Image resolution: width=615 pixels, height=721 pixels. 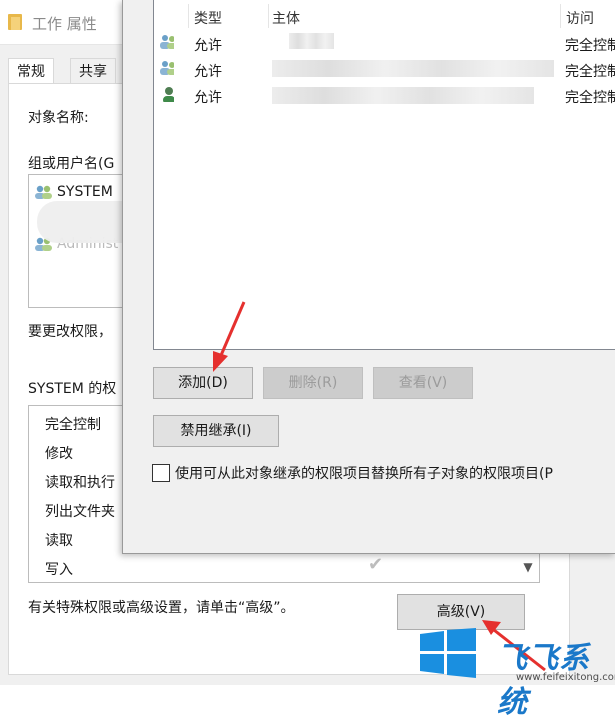 What do you see at coordinates (220, 361) in the screenshot?
I see `arrowhead-icon` at bounding box center [220, 361].